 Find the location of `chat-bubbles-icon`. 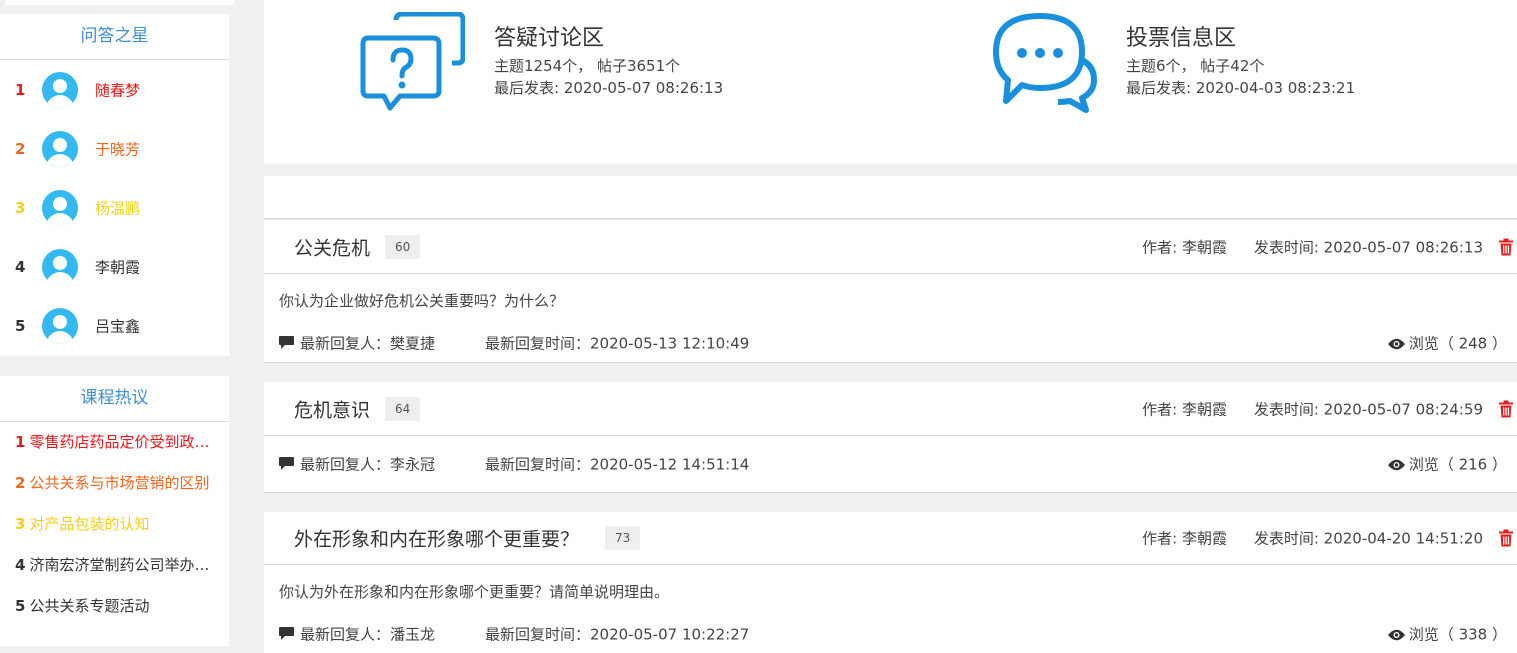

chat-bubbles-icon is located at coordinates (1045, 63).